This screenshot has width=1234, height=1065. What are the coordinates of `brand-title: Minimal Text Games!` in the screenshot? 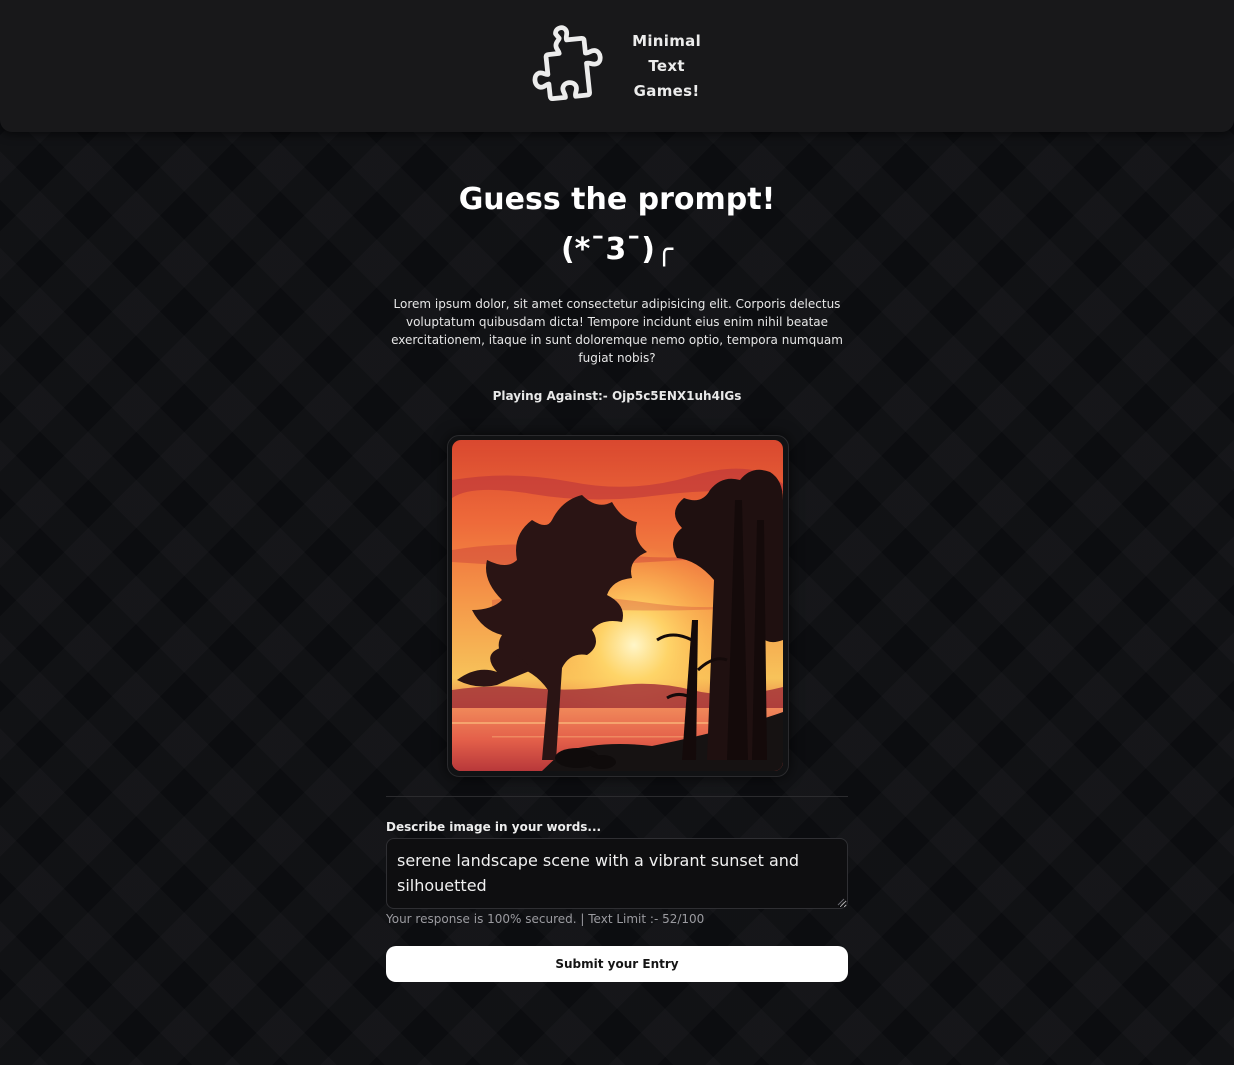 It's located at (667, 65).